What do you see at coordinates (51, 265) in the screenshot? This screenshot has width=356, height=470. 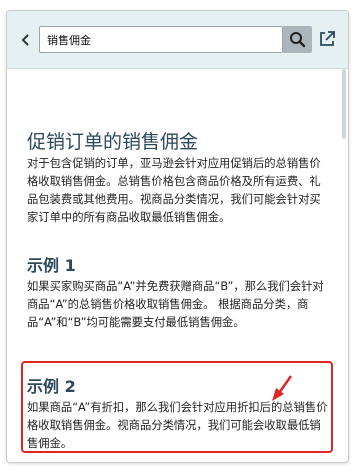 I see `example-1-heading: 示例 1` at bounding box center [51, 265].